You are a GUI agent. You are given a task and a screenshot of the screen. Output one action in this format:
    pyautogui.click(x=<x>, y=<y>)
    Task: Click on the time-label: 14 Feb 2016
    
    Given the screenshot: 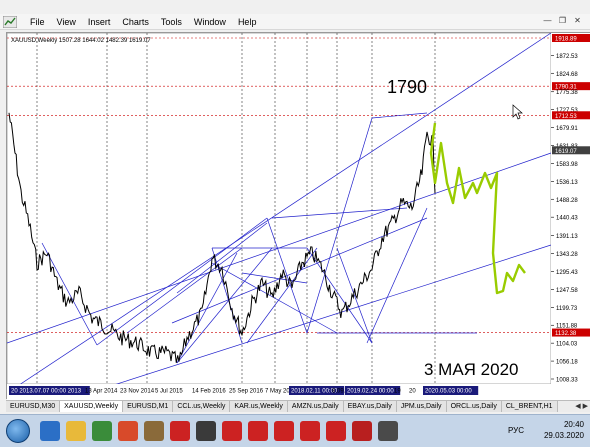 What is the action you would take?
    pyautogui.click(x=209, y=392)
    